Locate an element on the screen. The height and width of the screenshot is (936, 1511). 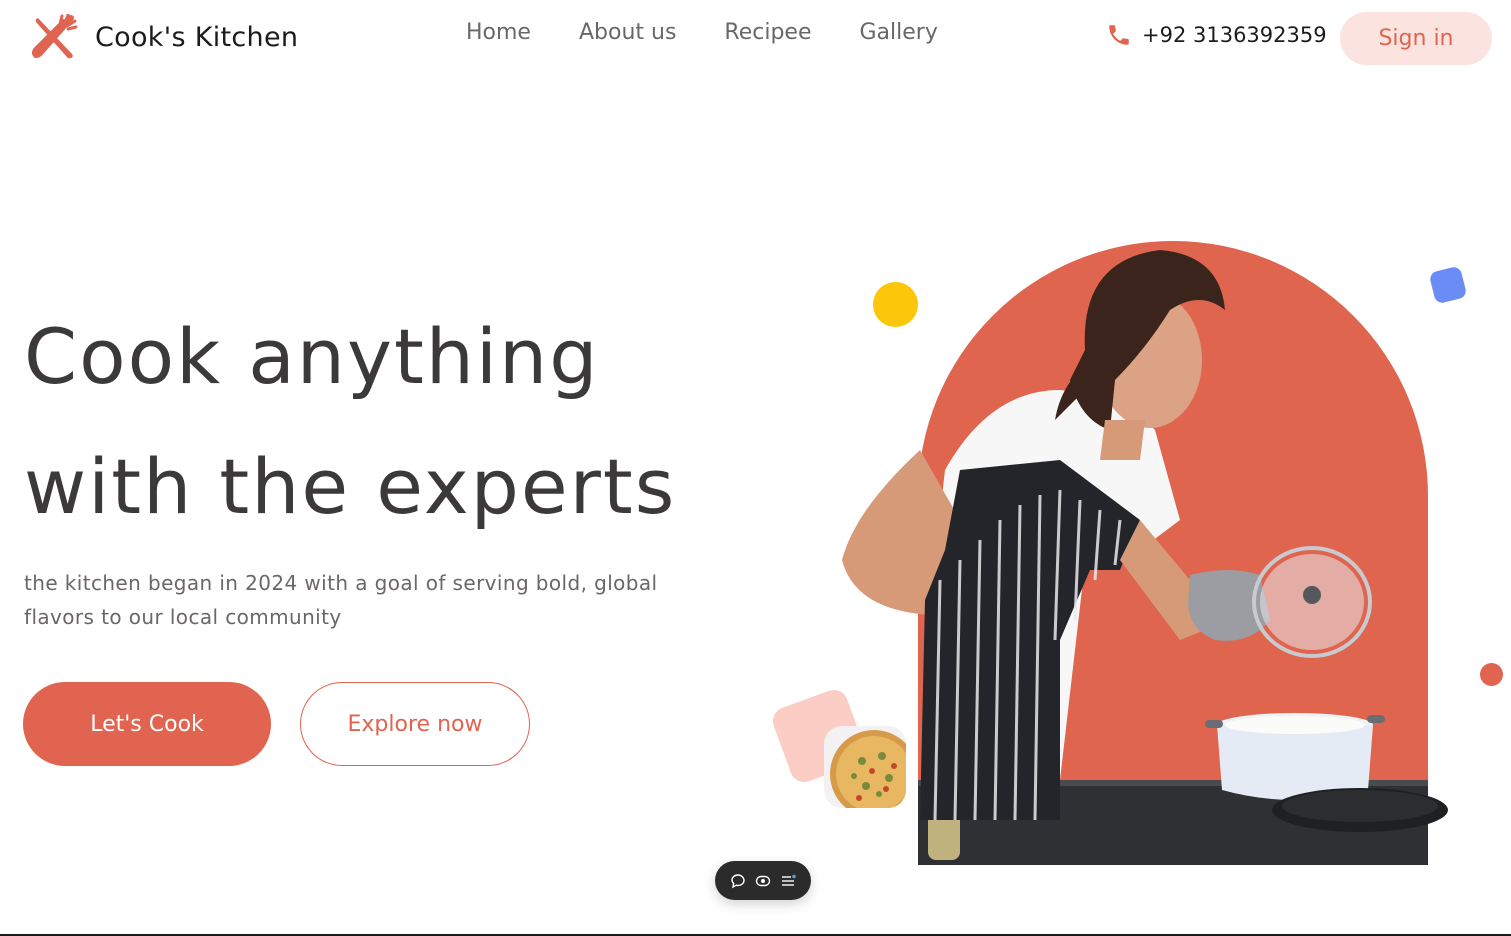
brand-link: Cook's Kitchen is located at coordinates (165, 37).